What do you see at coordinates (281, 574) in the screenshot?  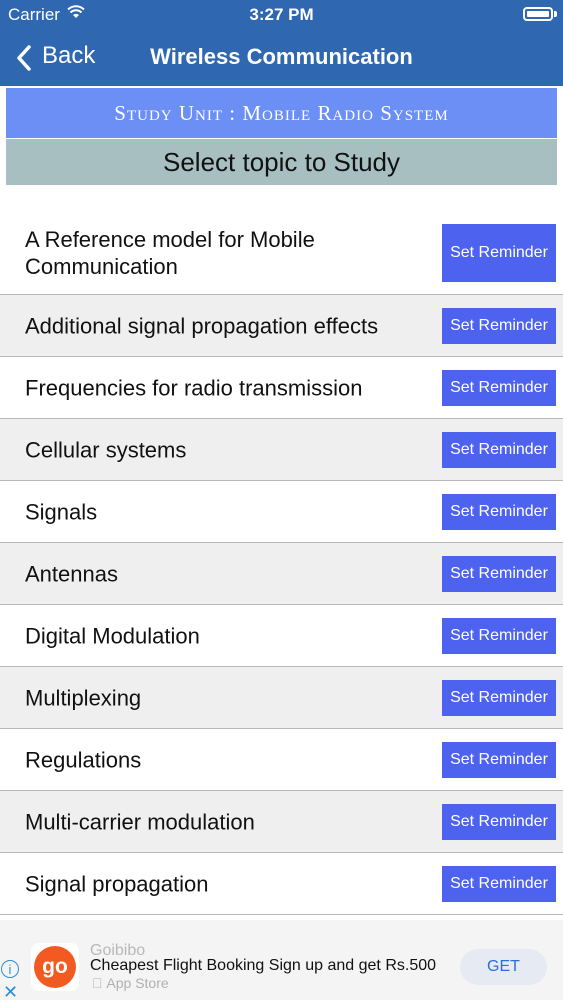 I see `topic-row: Antennas Set Reminder` at bounding box center [281, 574].